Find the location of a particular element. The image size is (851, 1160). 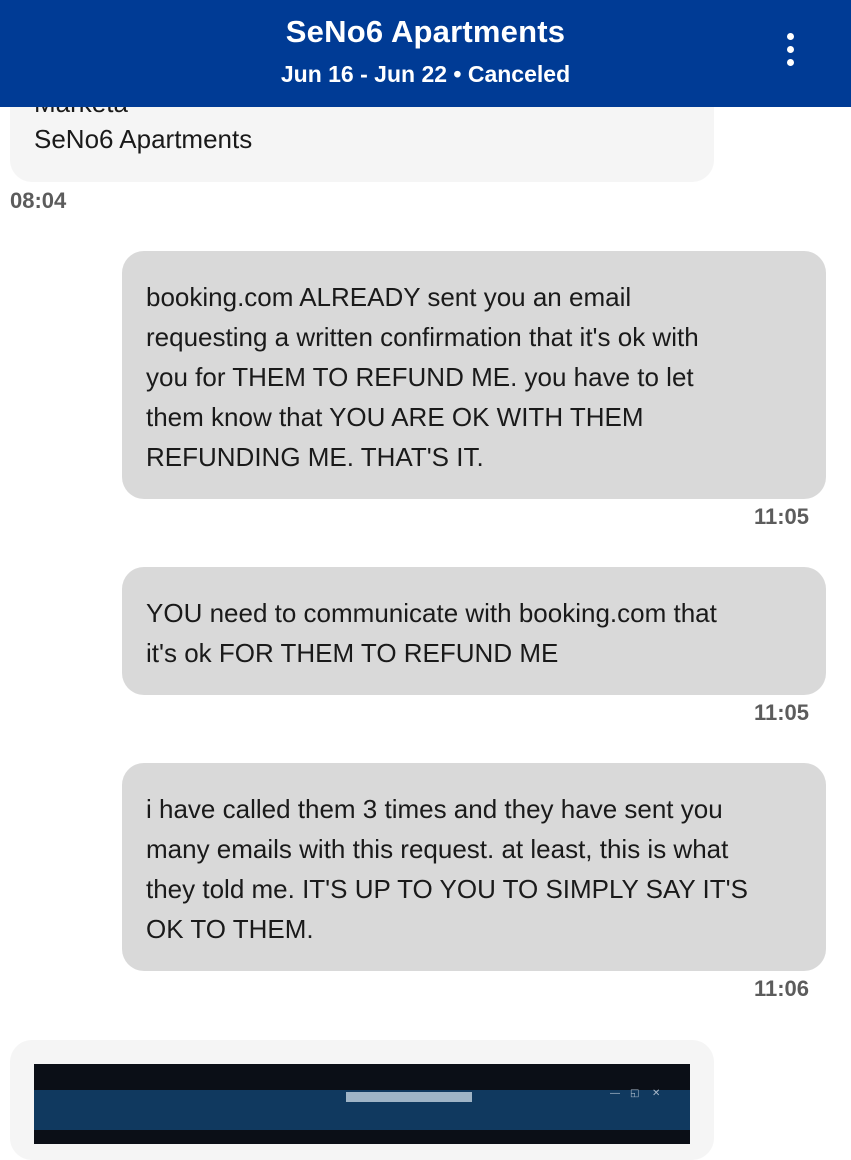

attachment-message-bubble: — ◱ ✕ is located at coordinates (362, 1100).